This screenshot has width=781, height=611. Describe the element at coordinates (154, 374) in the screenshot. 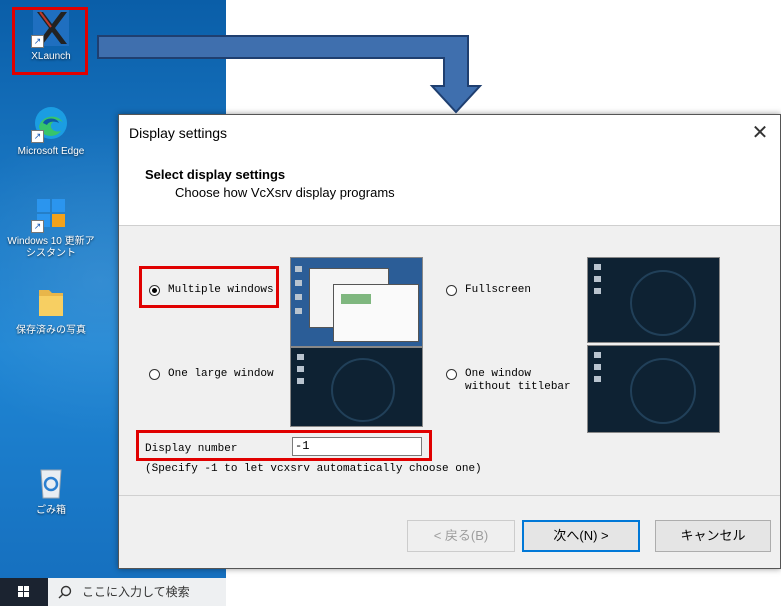

I see `radio-one-large-window` at that location.